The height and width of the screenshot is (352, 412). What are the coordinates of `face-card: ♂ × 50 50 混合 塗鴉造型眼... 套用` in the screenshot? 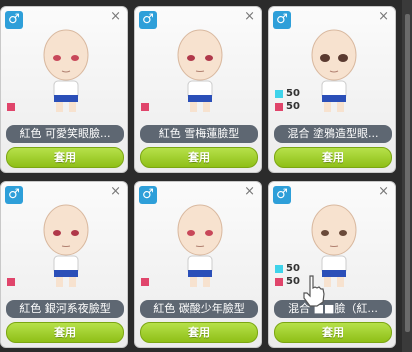 It's located at (332, 89).